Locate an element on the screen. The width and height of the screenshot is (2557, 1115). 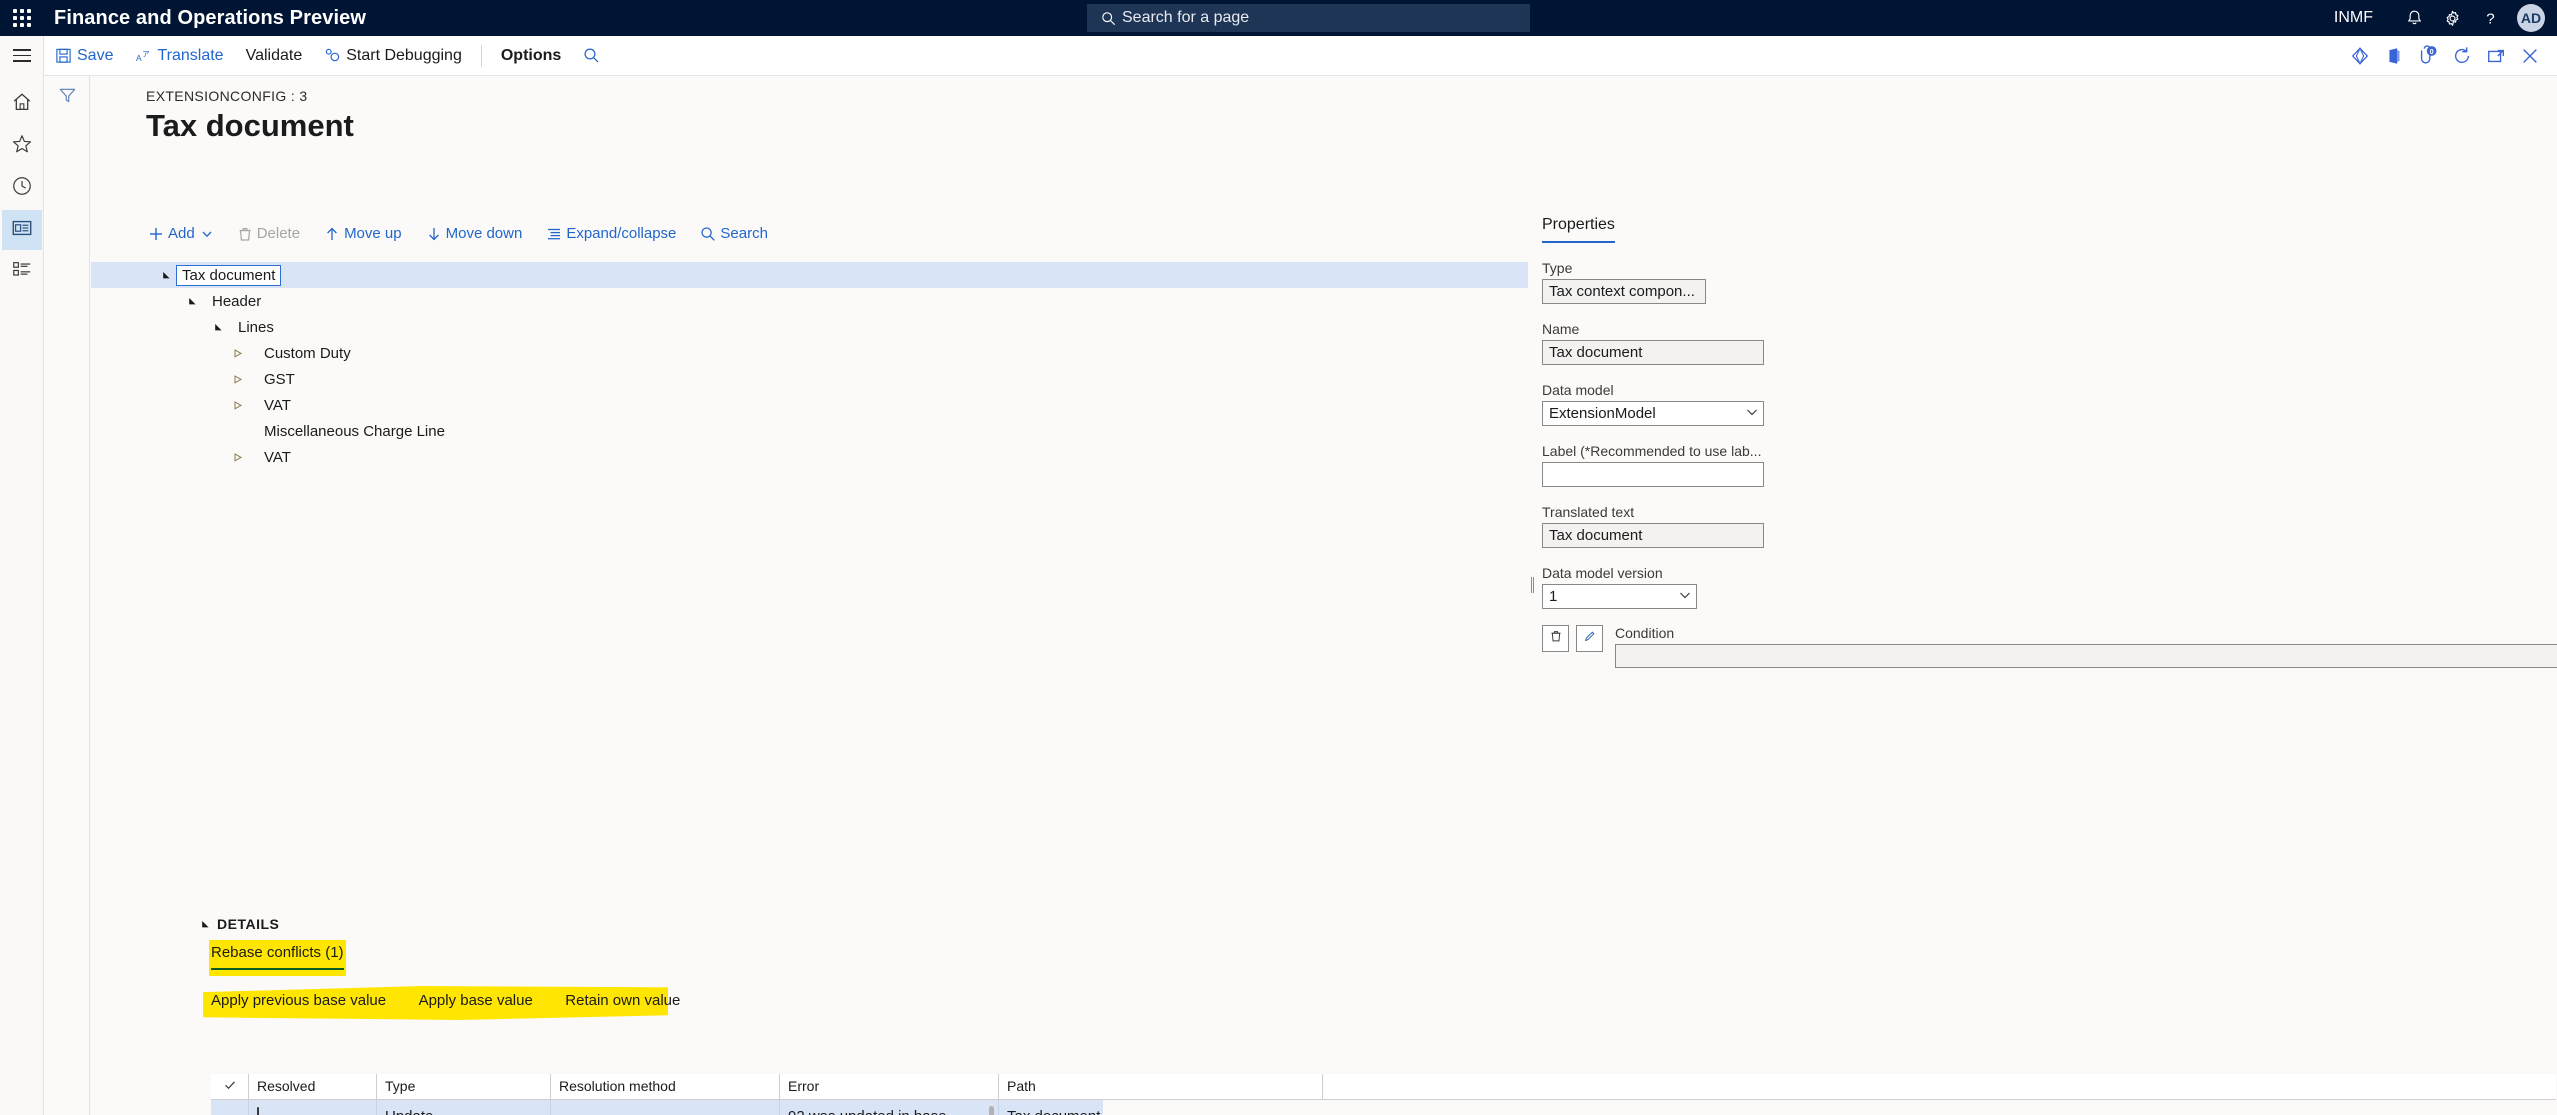
tree-row: Miscellaneous Charge Line is located at coordinates (809, 431).